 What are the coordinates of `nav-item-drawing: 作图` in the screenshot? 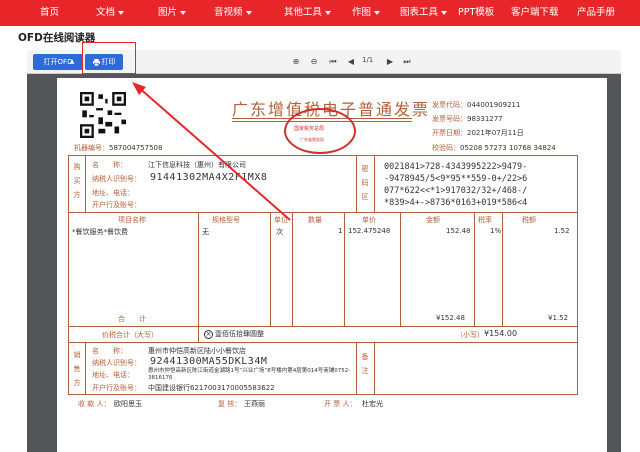 It's located at (366, 13).